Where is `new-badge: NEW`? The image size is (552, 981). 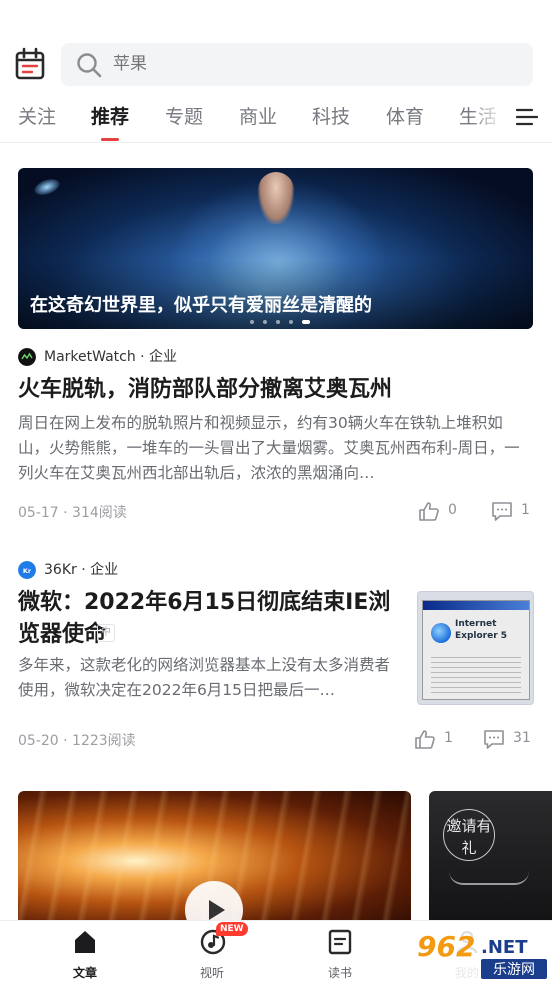 new-badge: NEW is located at coordinates (232, 929).